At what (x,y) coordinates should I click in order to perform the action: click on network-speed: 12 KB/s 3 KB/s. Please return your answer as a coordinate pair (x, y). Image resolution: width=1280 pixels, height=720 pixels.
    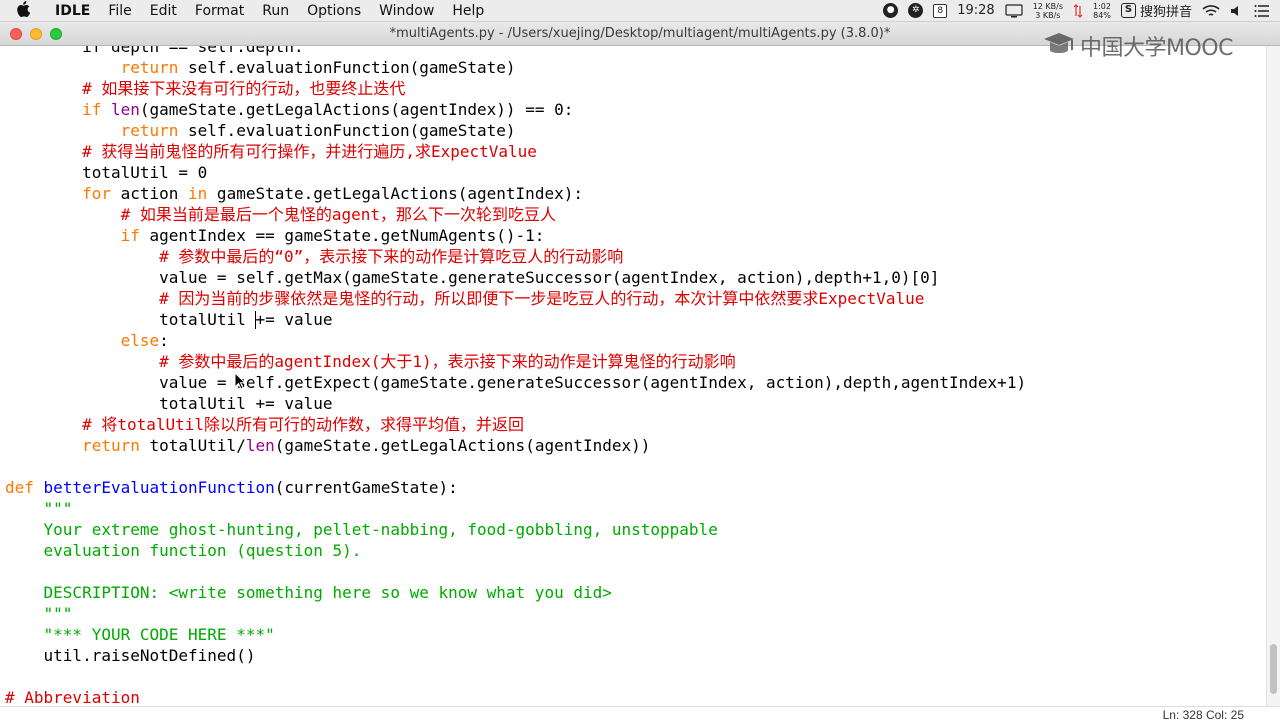
    Looking at the image, I should click on (1048, 11).